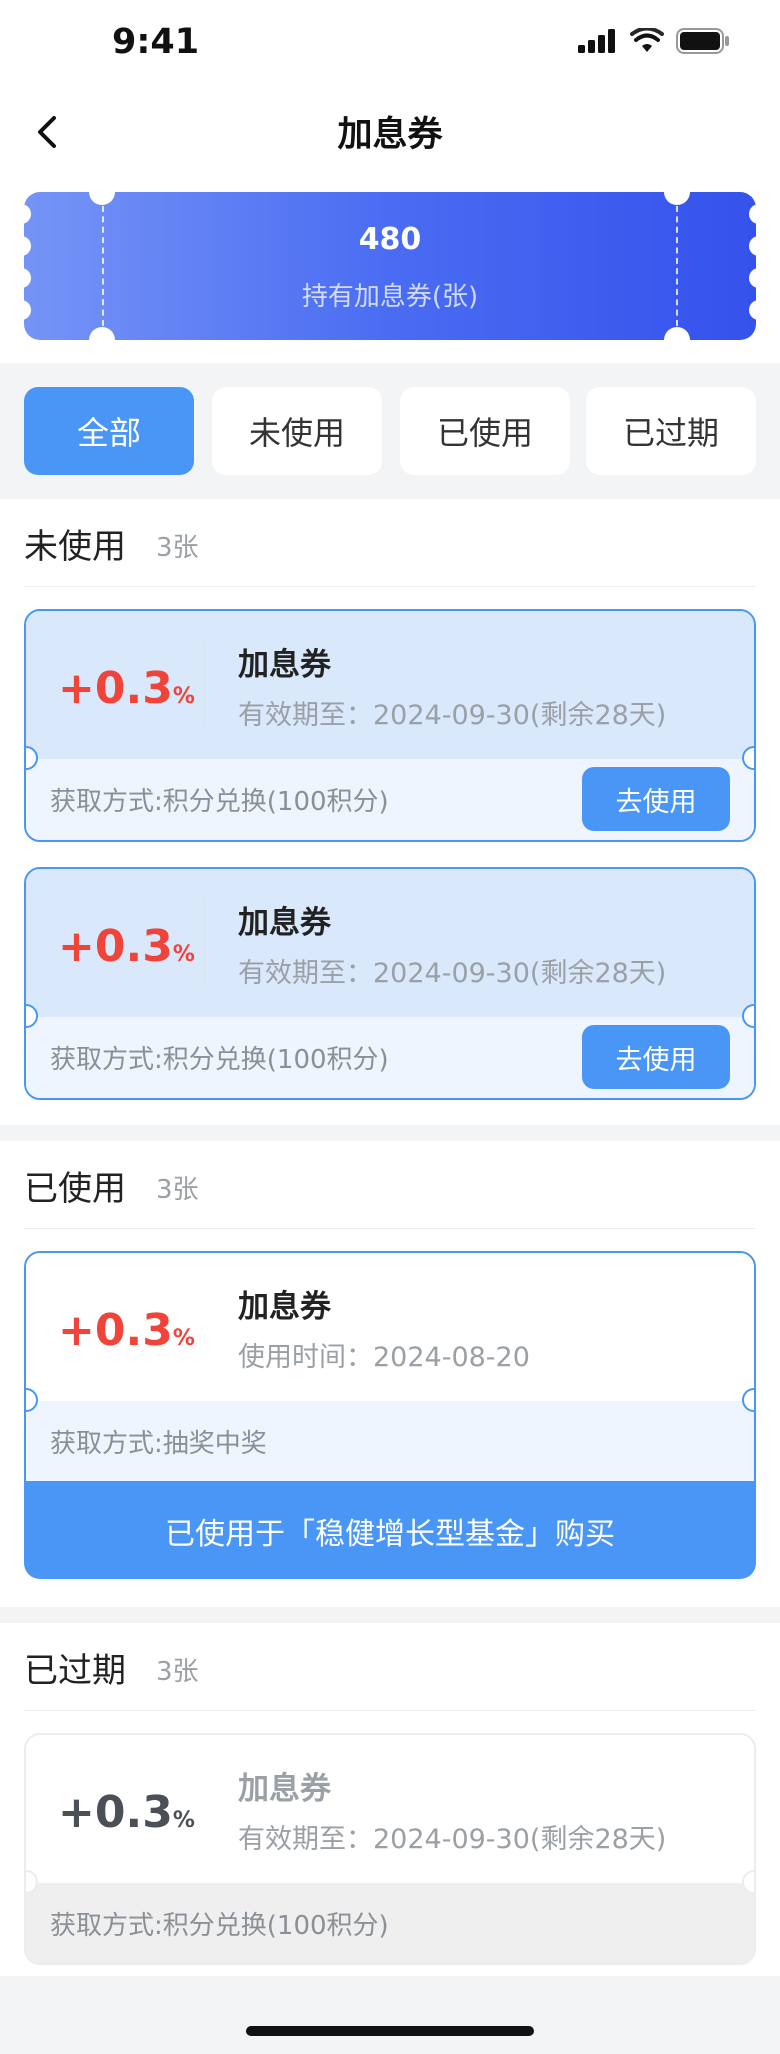 The height and width of the screenshot is (2054, 780). What do you see at coordinates (647, 40) in the screenshot?
I see `wifi-icon` at bounding box center [647, 40].